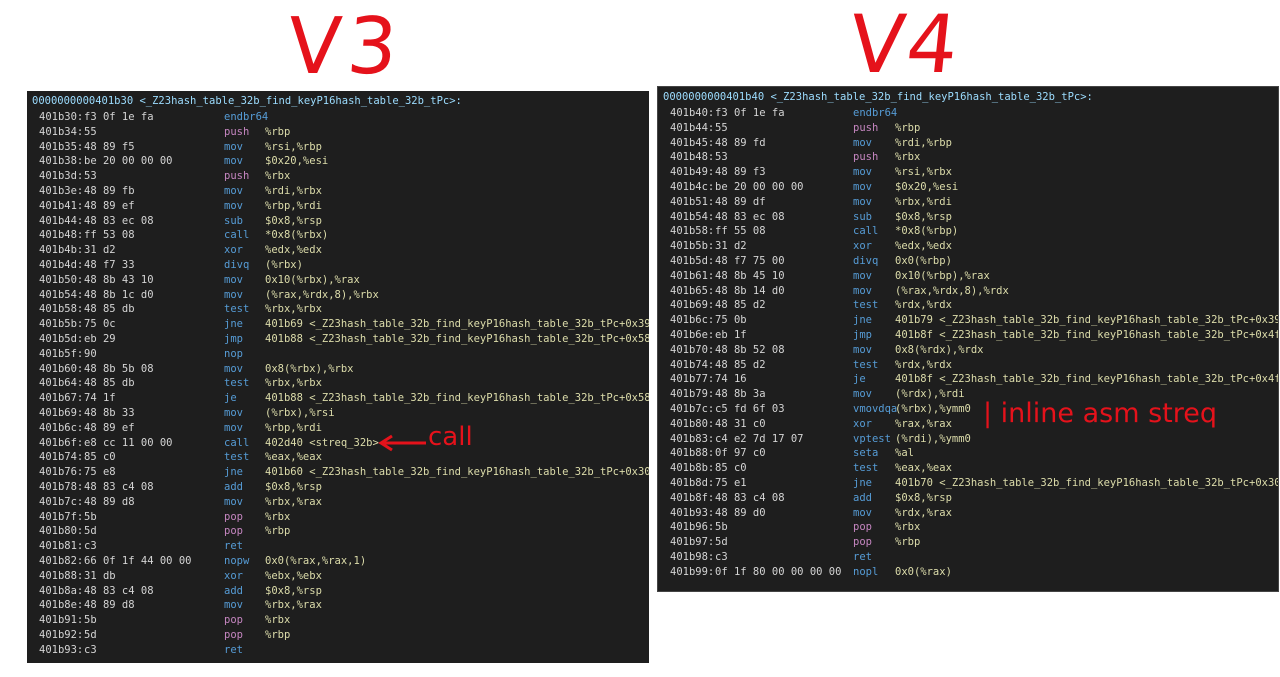 This screenshot has height=677, width=1280. What do you see at coordinates (293, 205) in the screenshot?
I see `instruction-operands: %rbp,%rdi` at bounding box center [293, 205].